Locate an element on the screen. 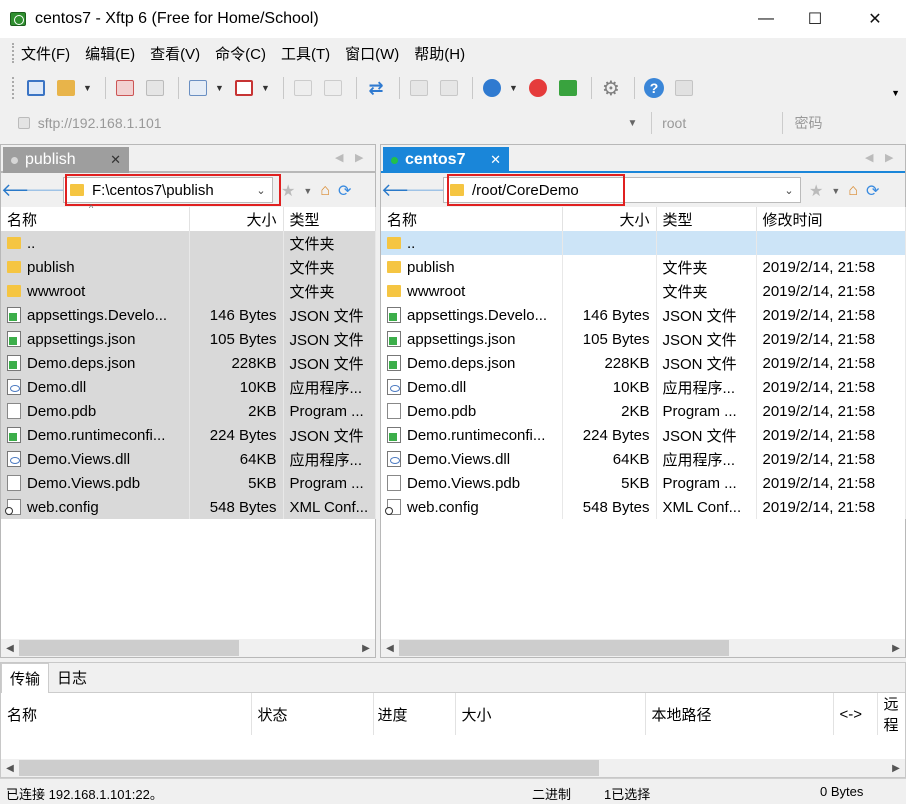 Image resolution: width=906 pixels, height=804 pixels. remote-path-field: /root/CoreDemo ⌄ is located at coordinates (622, 190).